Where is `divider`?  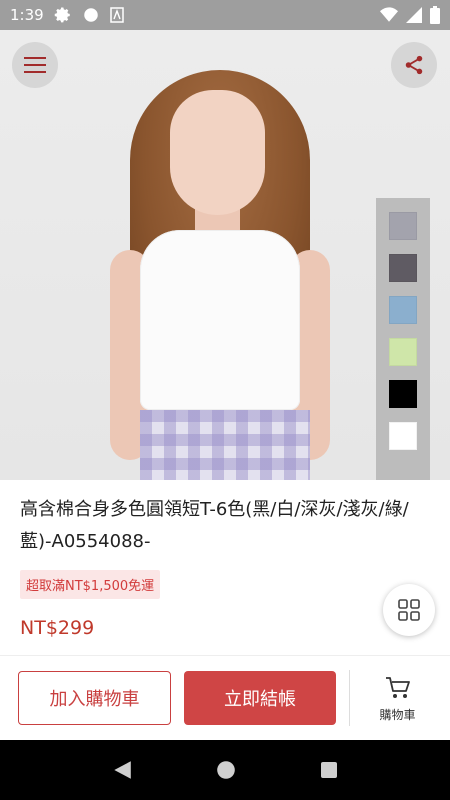 divider is located at coordinates (349, 698).